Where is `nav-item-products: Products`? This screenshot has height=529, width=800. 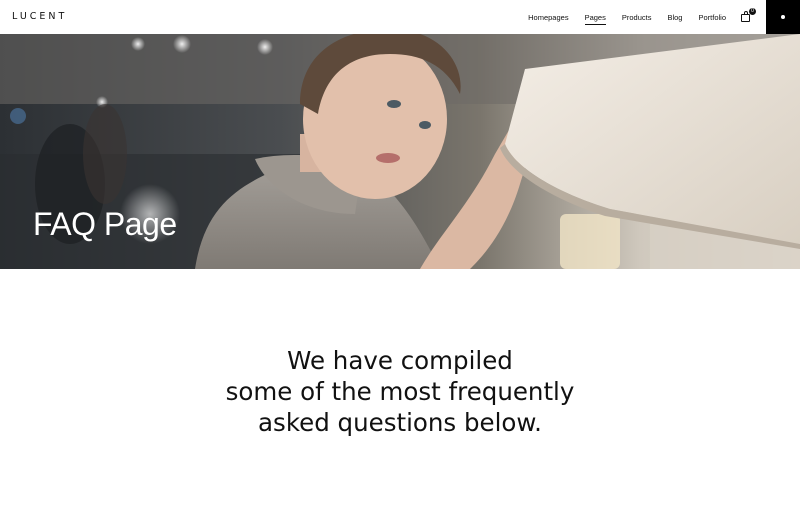
nav-item-products: Products is located at coordinates (637, 17).